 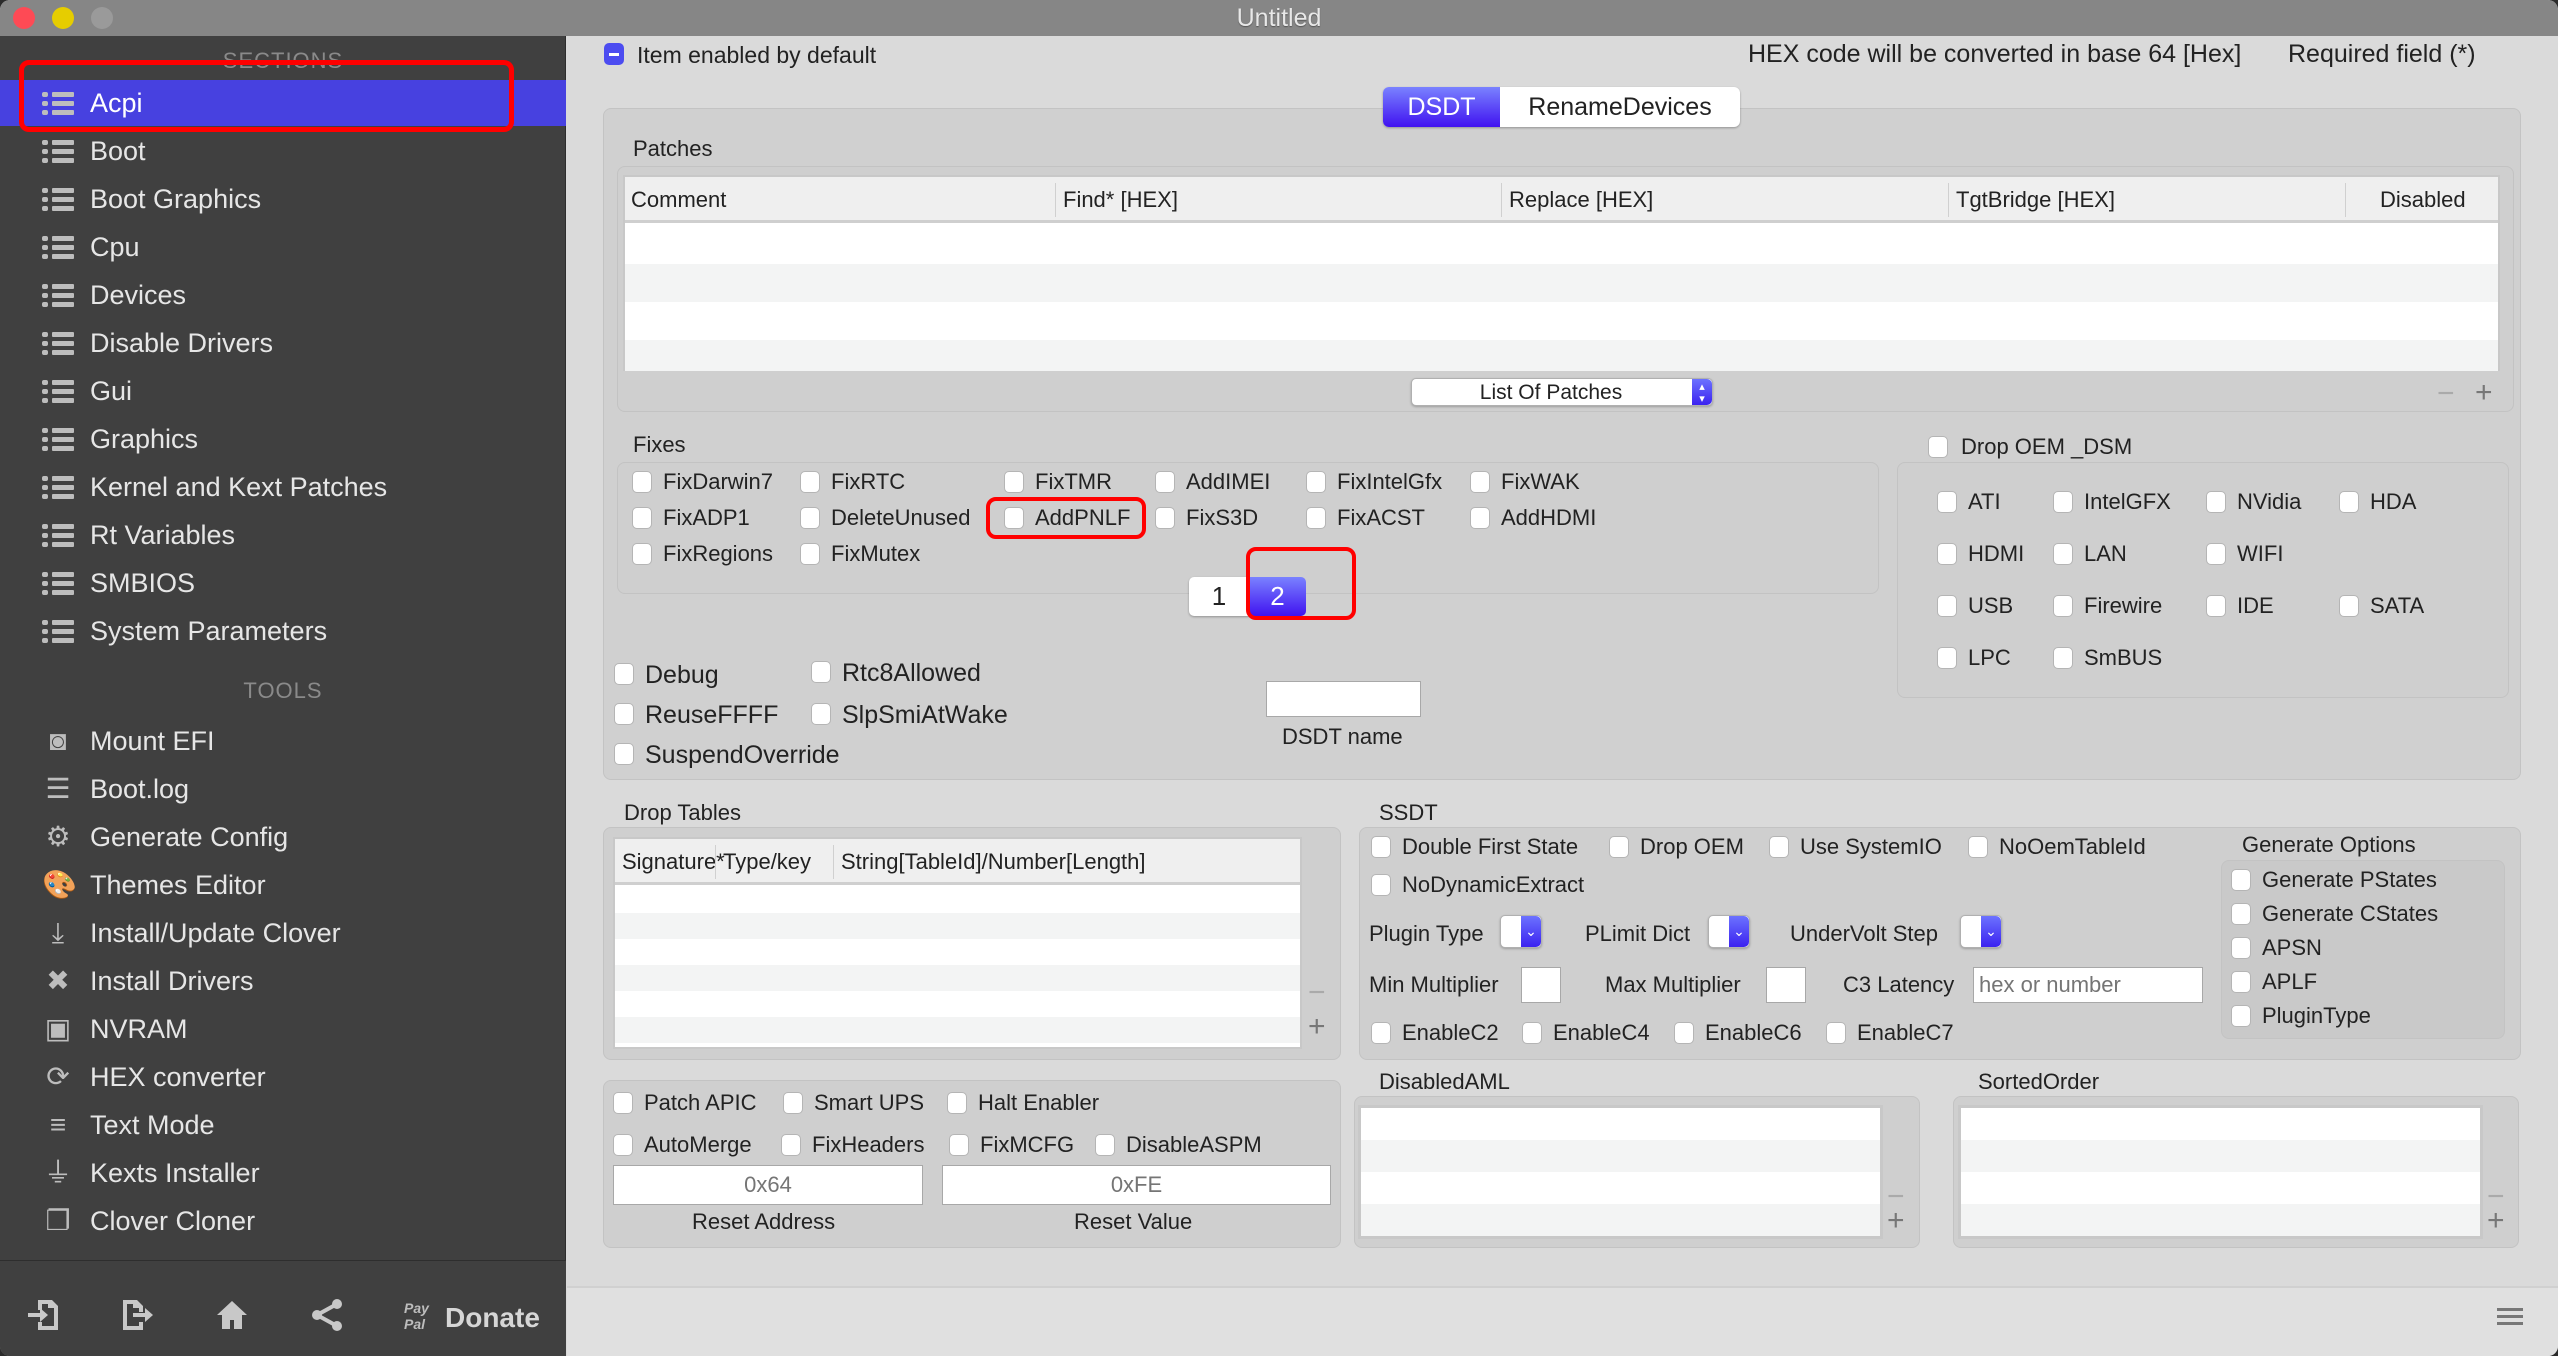 What do you see at coordinates (1896, 1221) in the screenshot?
I see `add-disabled-aml-button: +` at bounding box center [1896, 1221].